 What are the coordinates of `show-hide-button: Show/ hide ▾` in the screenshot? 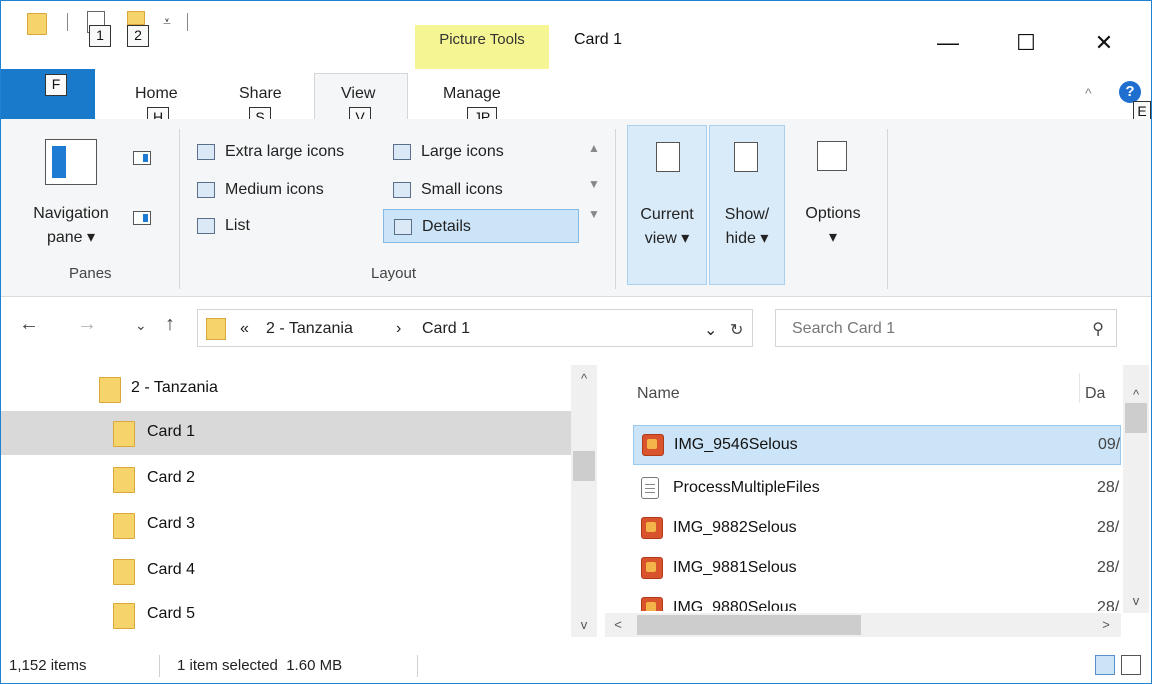 It's located at (747, 205).